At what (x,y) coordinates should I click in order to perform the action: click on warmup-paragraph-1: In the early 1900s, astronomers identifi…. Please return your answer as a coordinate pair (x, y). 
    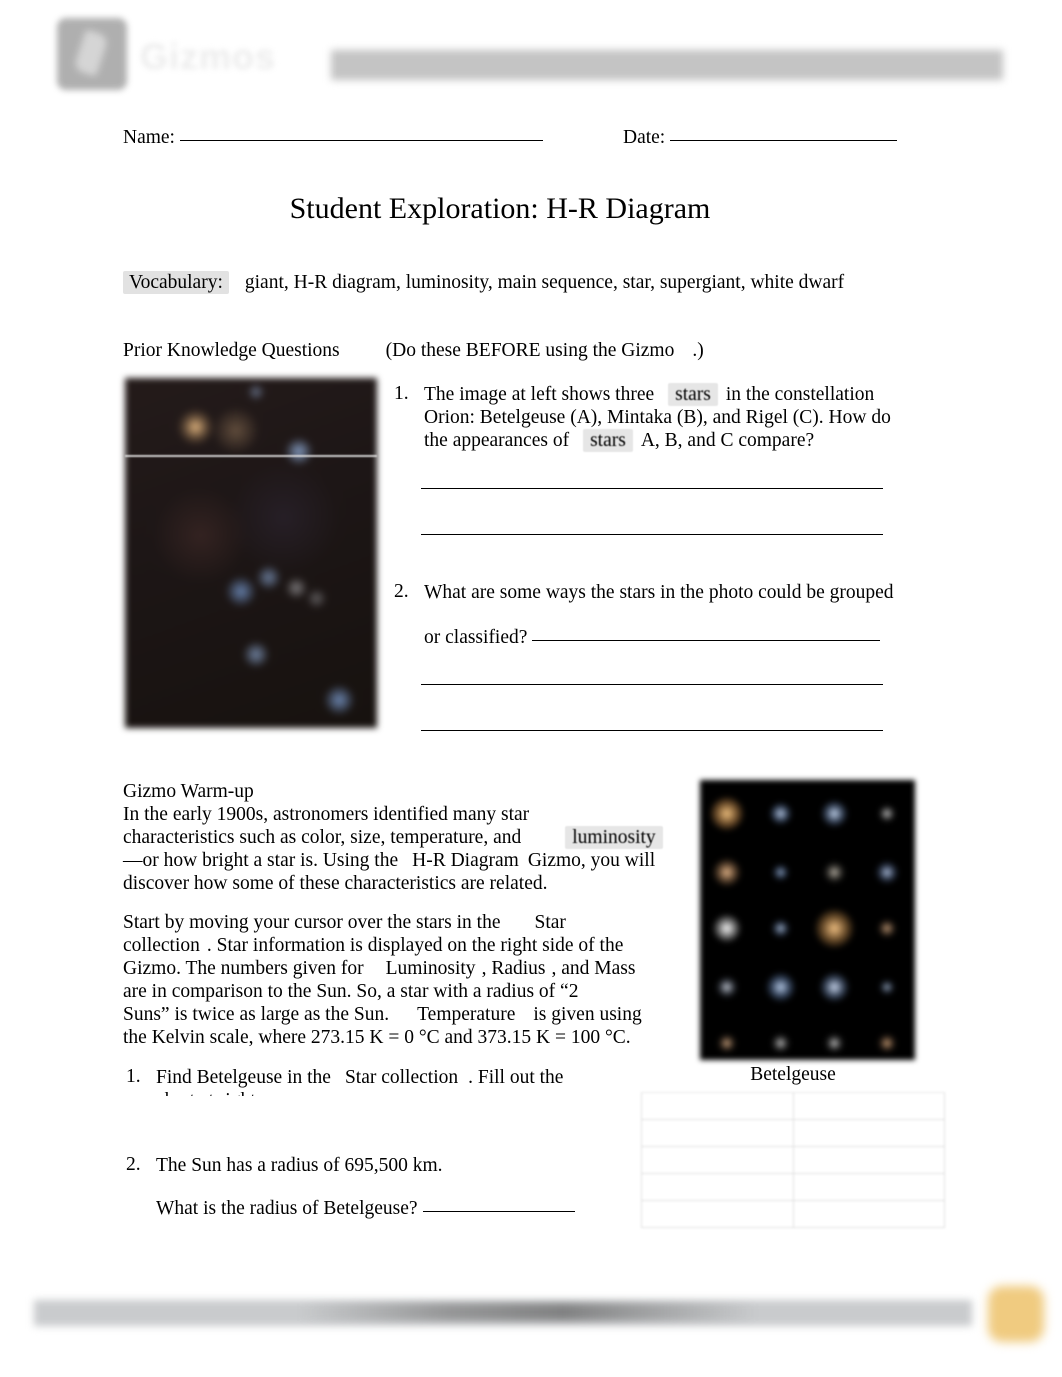
    Looking at the image, I should click on (403, 849).